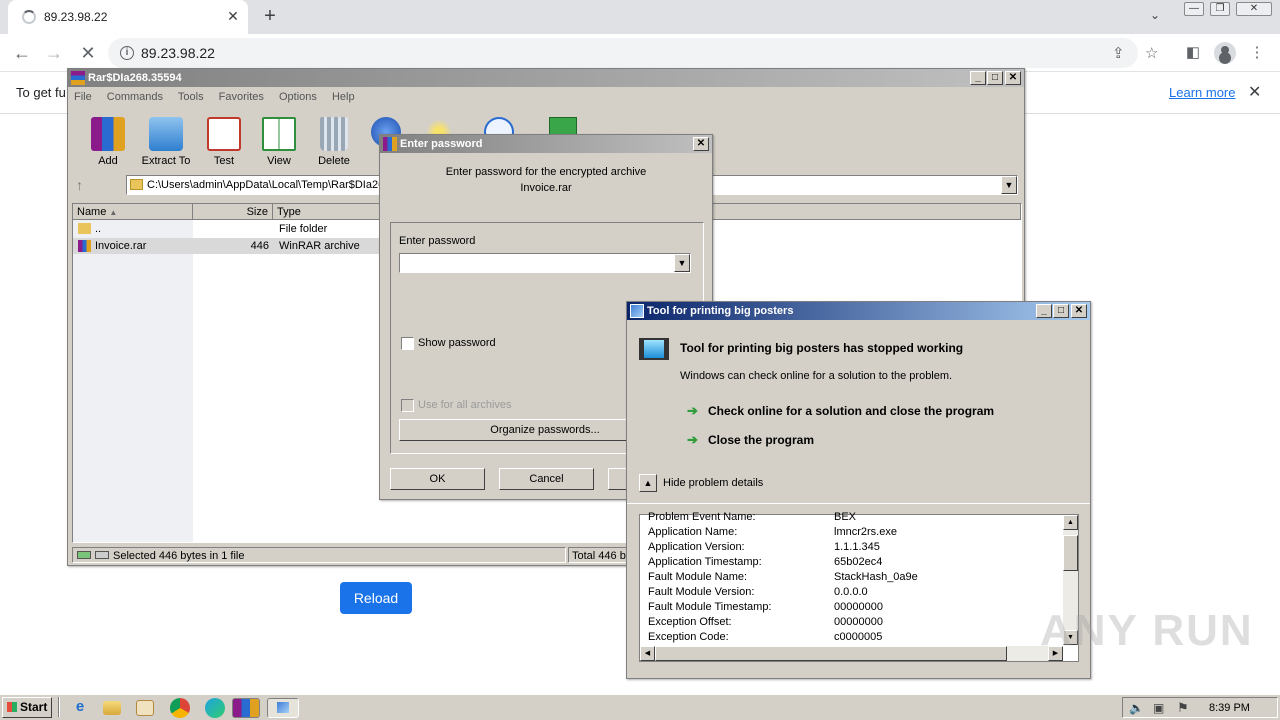 The height and width of the screenshot is (720, 1280). What do you see at coordinates (233, 16) in the screenshot?
I see `tab-close-icon: ✕` at bounding box center [233, 16].